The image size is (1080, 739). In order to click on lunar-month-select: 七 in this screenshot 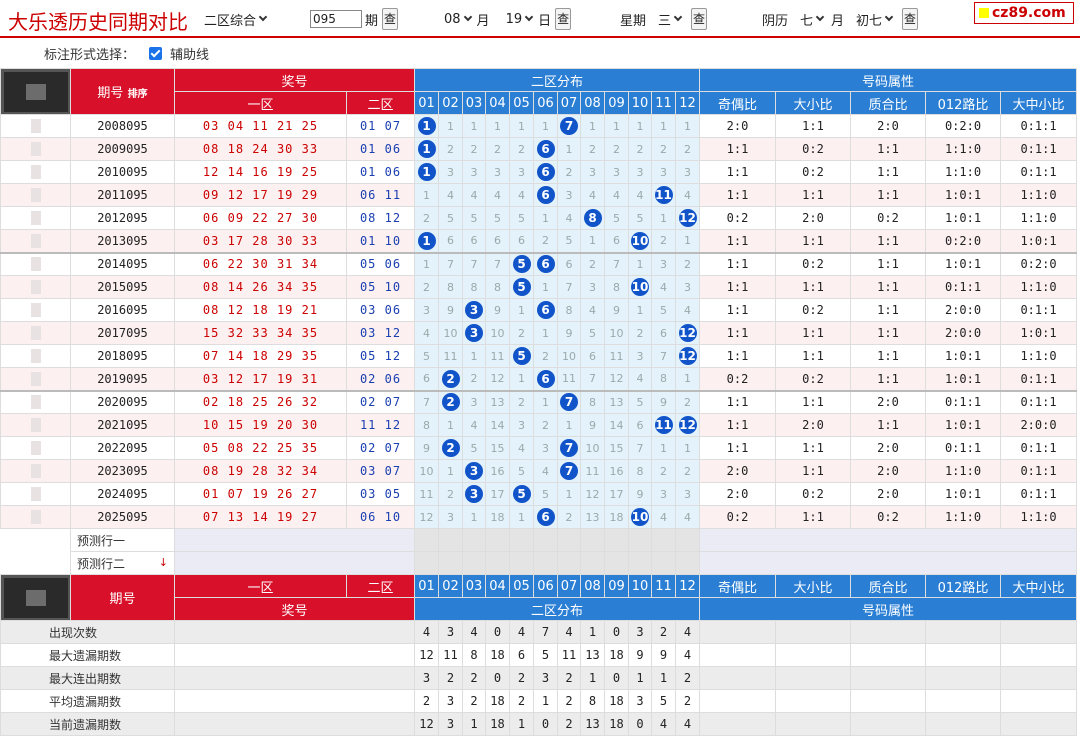, I will do `click(806, 19)`.